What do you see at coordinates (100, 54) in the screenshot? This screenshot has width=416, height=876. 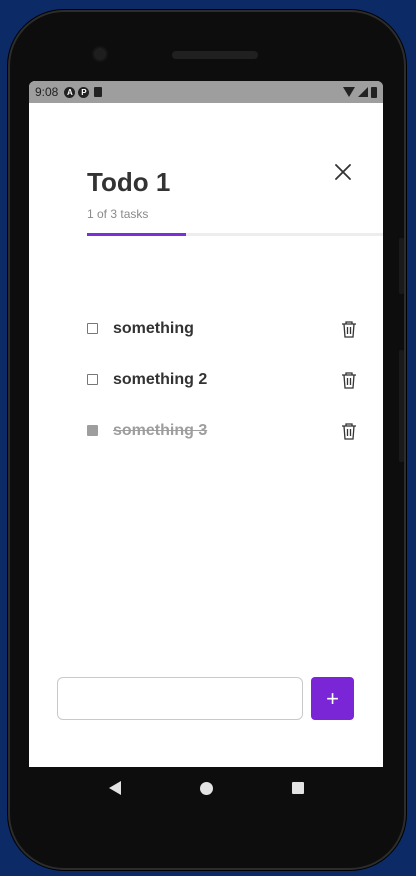 I see `front-camera` at bounding box center [100, 54].